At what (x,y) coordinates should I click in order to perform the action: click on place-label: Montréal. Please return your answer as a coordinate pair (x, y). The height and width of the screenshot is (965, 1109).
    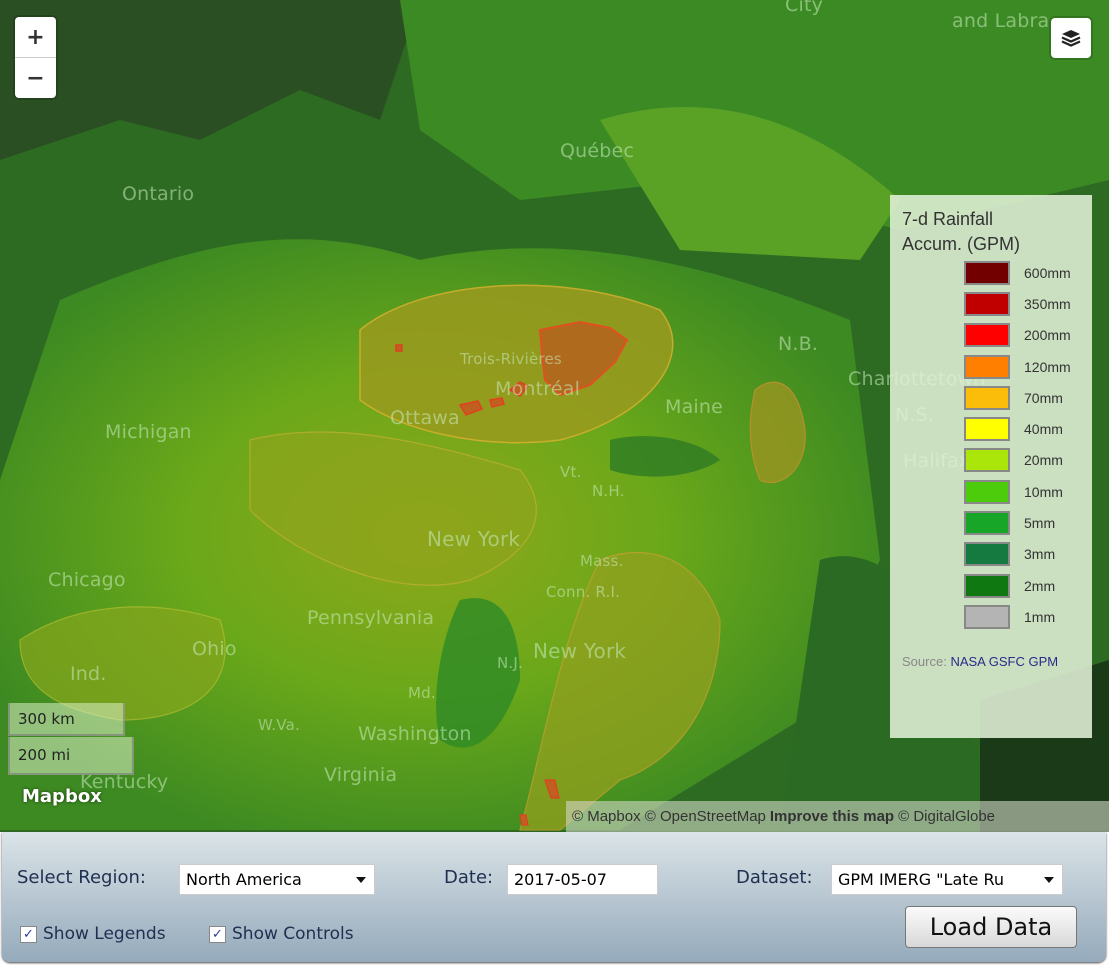
    Looking at the image, I should click on (538, 389).